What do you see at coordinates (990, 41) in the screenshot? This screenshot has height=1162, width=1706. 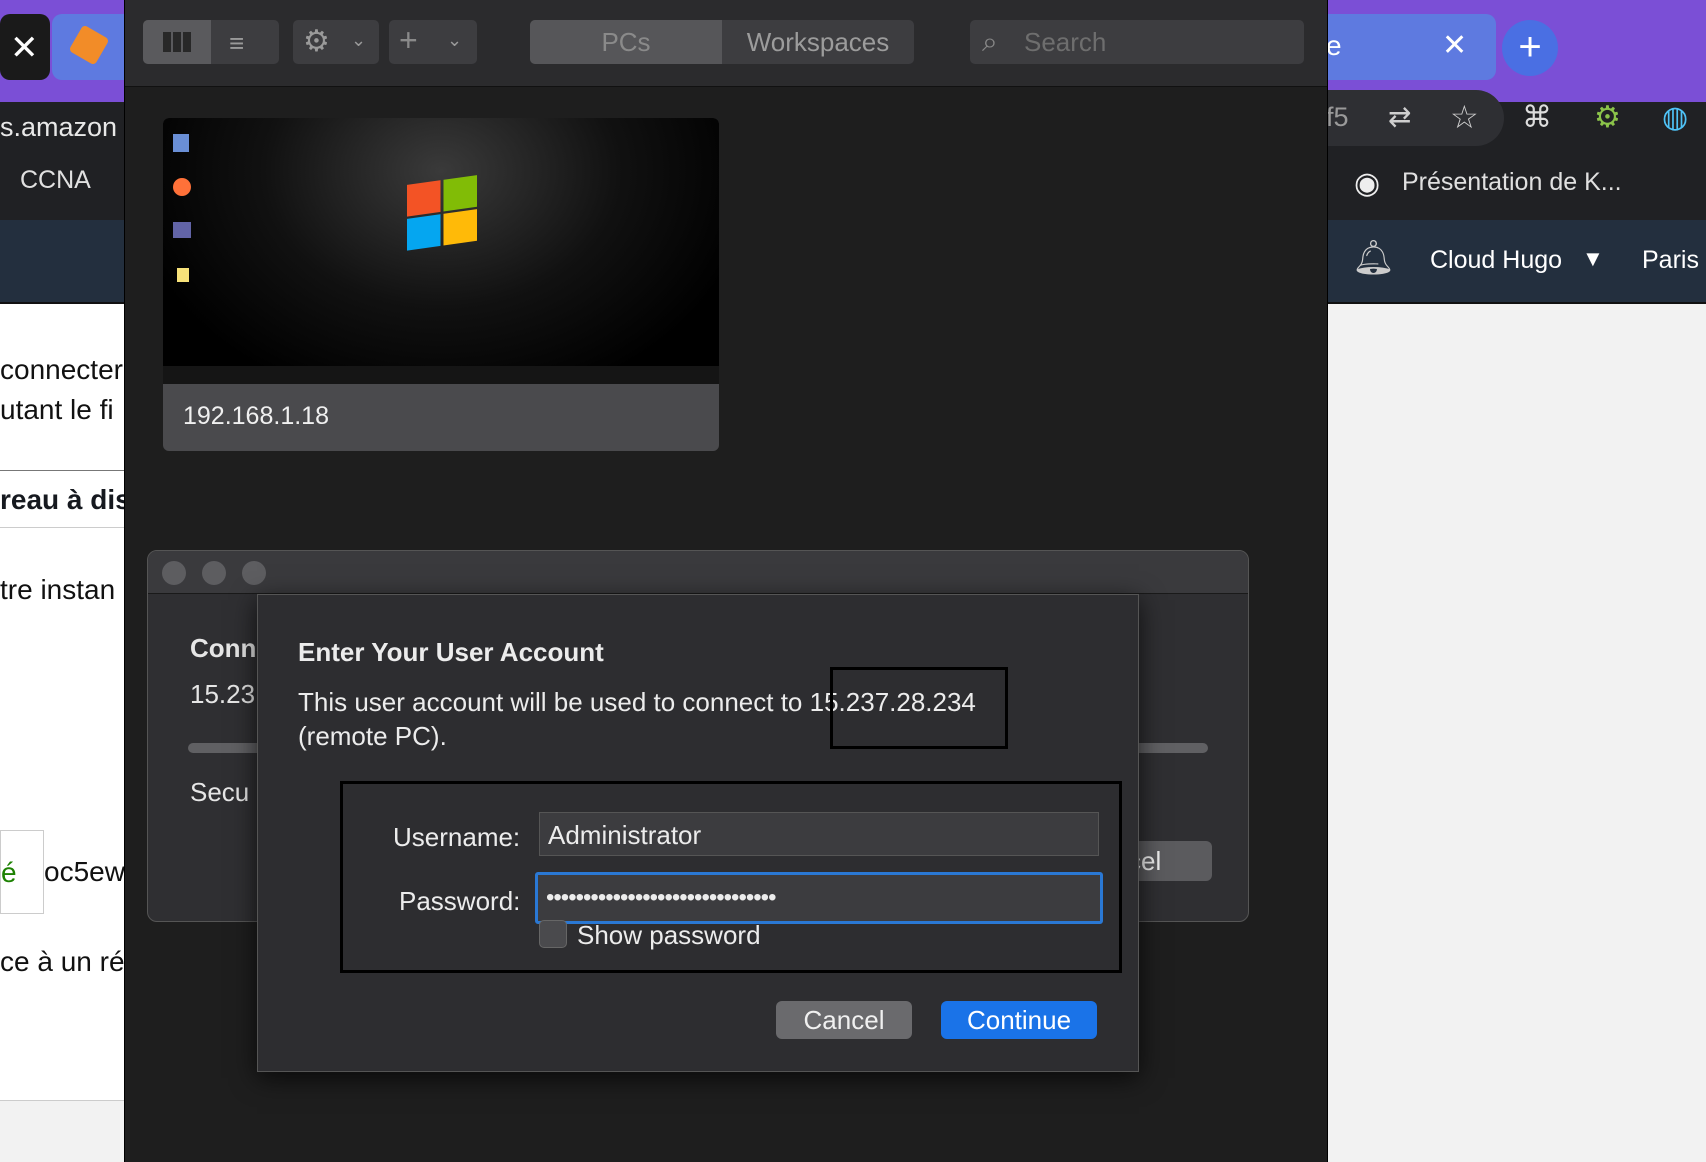 I see `search-icon: ⌕` at bounding box center [990, 41].